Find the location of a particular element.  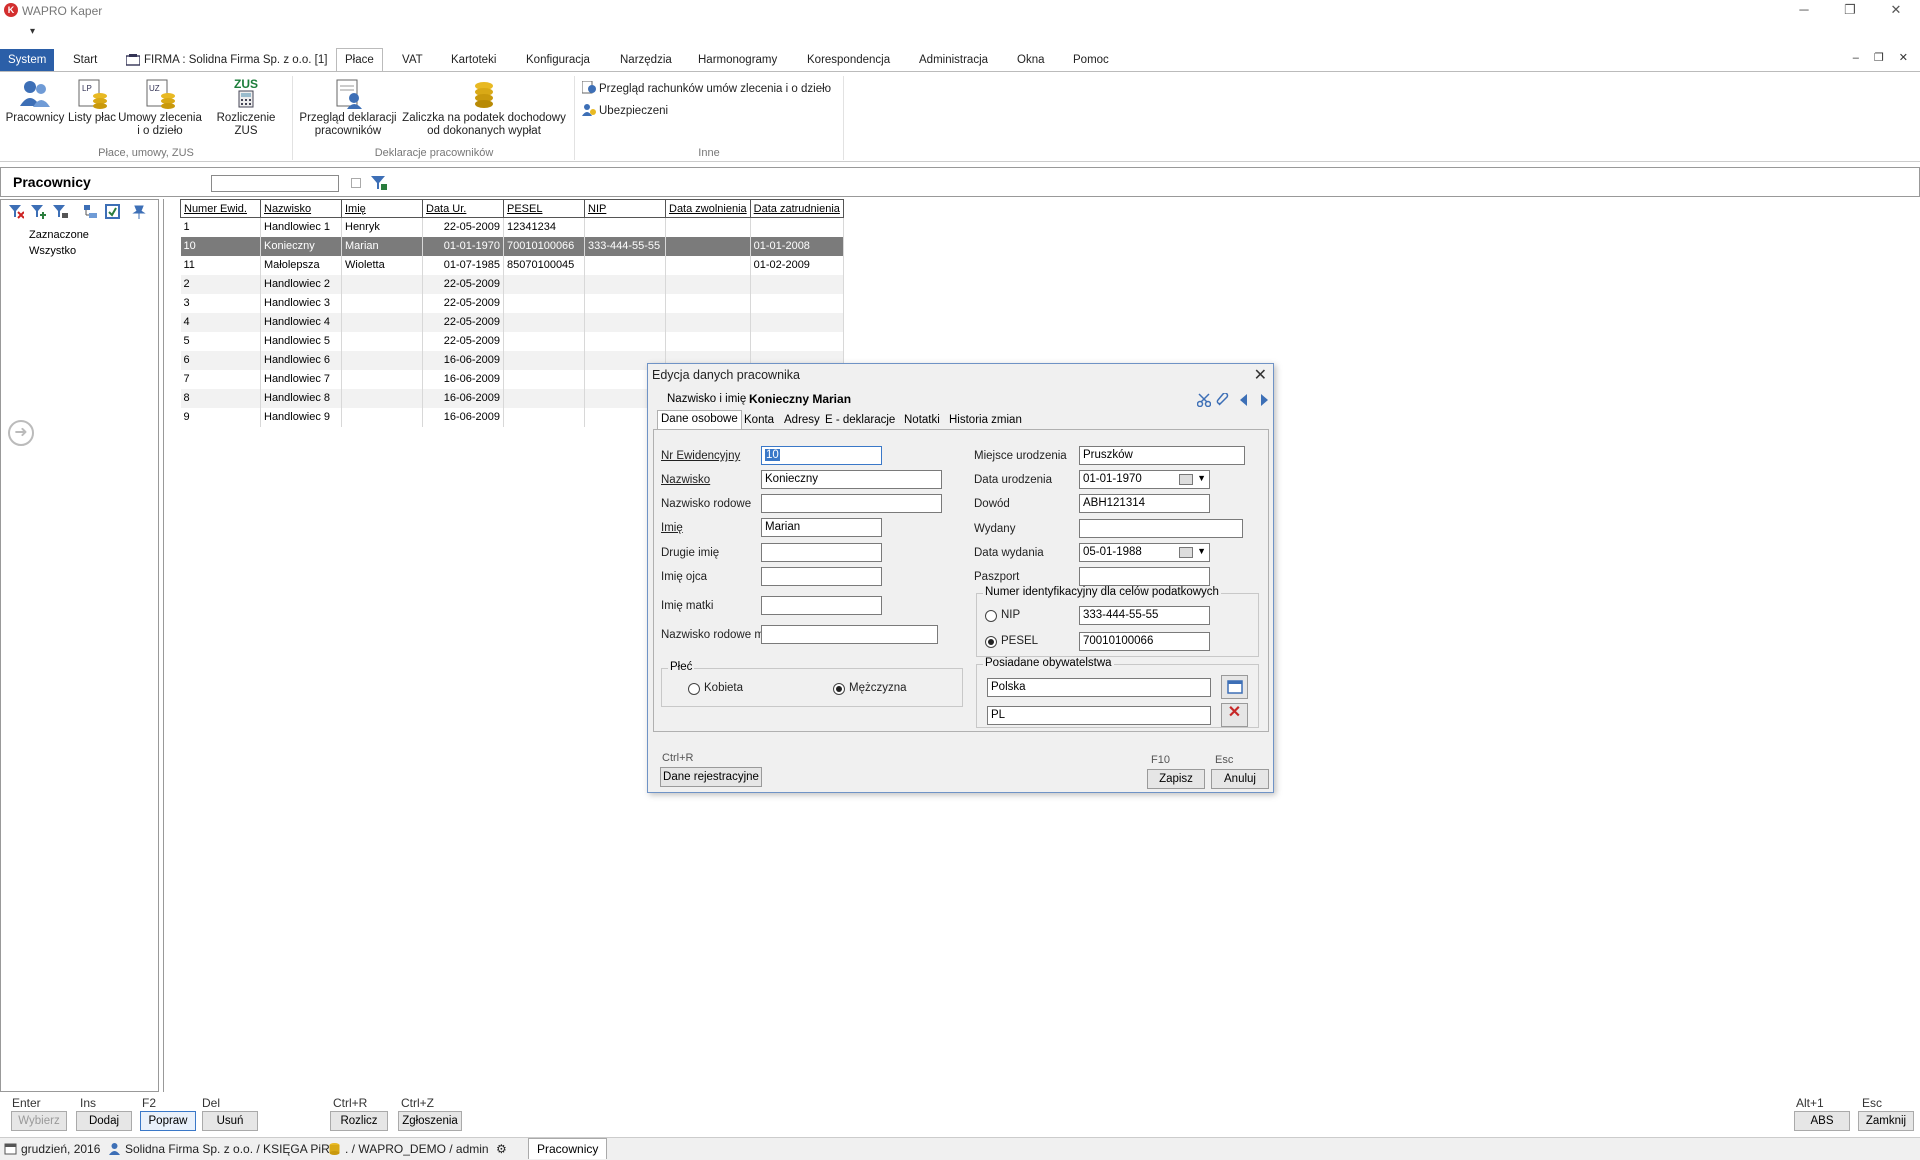

chevron-down-icon: ▼ is located at coordinates (1201, 478).